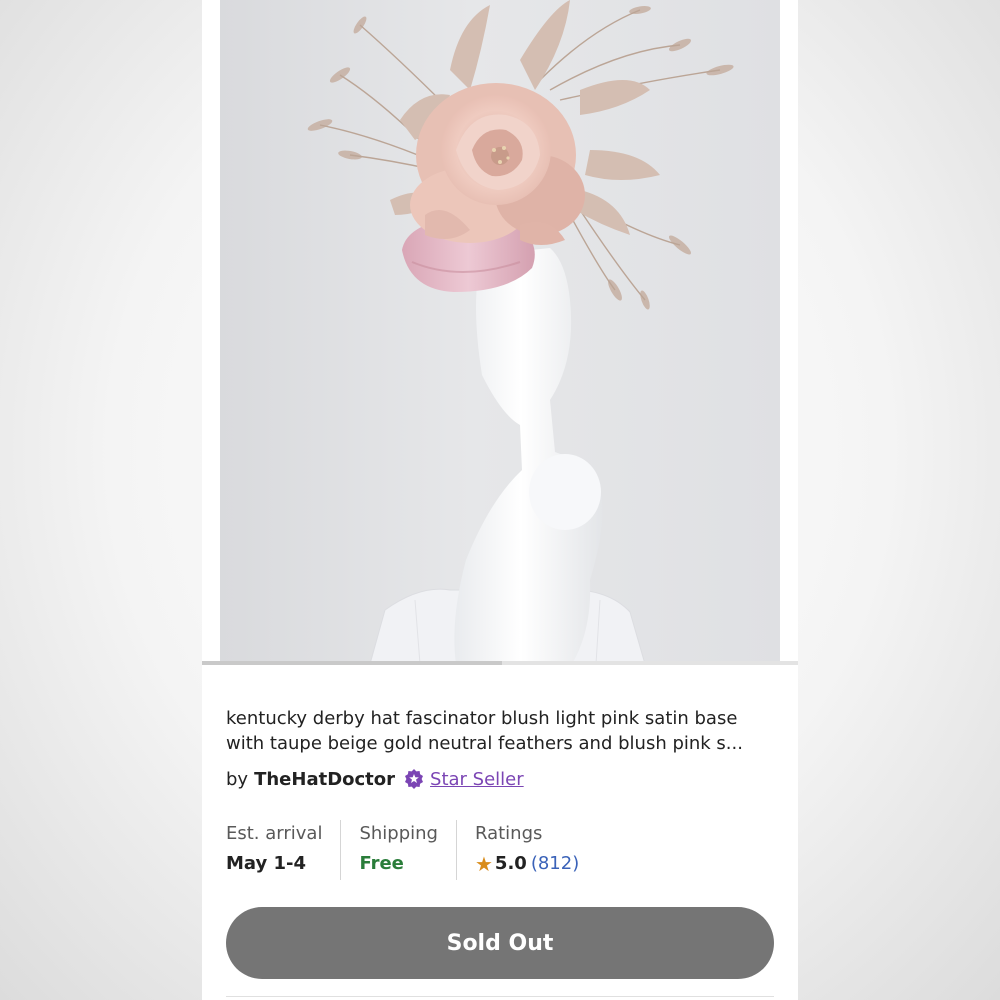  Describe the element at coordinates (398, 850) in the screenshot. I see `shipping-info: Shipping Free` at that location.